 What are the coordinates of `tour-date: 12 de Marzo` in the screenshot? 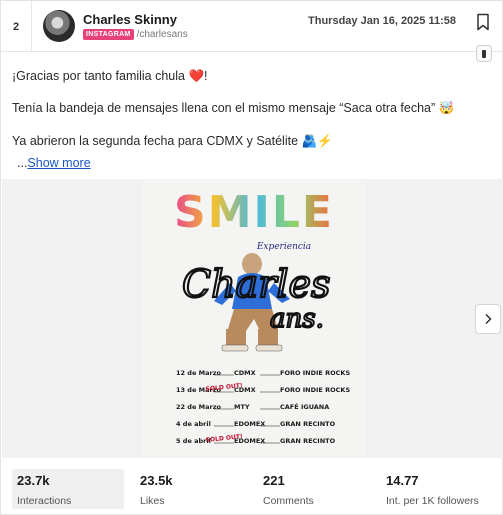 It's located at (198, 373).